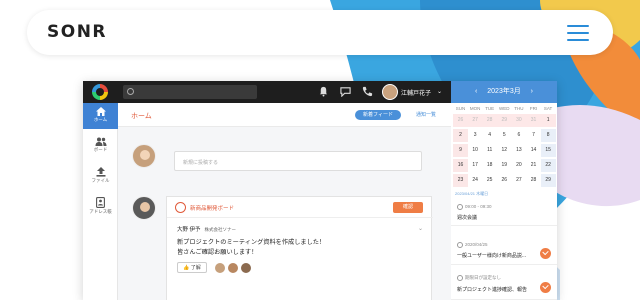 Image resolution: width=640 pixels, height=300 pixels. What do you see at coordinates (298, 161) in the screenshot?
I see `post-input: 新規に投稿する` at bounding box center [298, 161].